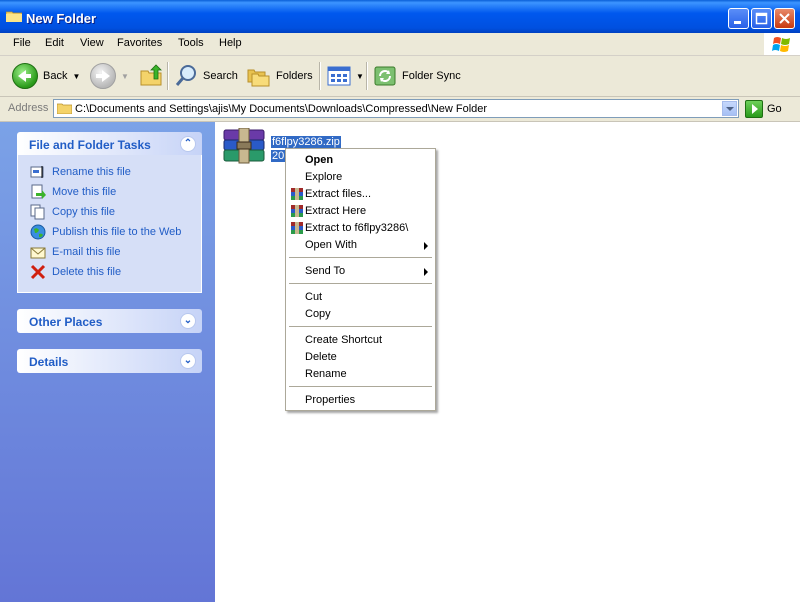  Describe the element at coordinates (360, 271) in the screenshot. I see `menu-send-to: Send To` at that location.